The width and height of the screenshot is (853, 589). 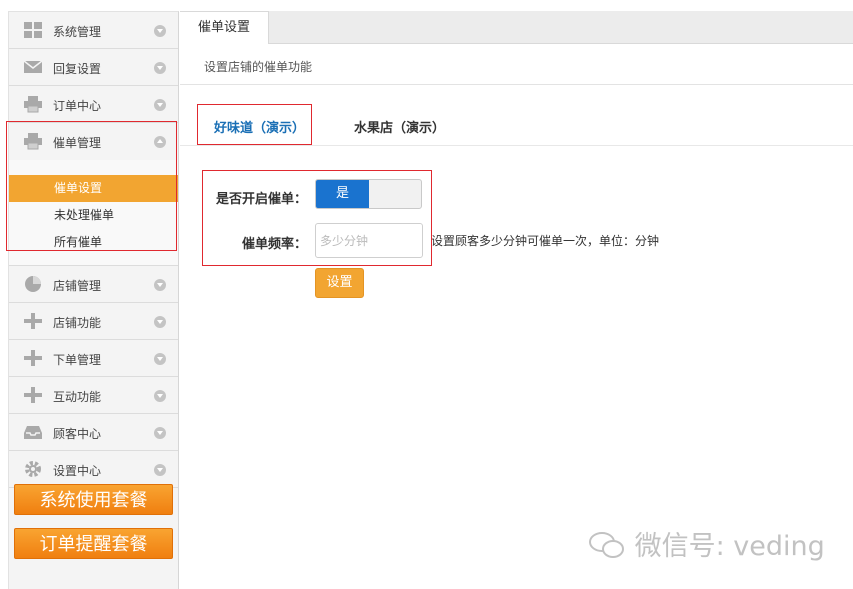 I want to click on sidebar-item-label: 订单中心, so click(x=77, y=106).